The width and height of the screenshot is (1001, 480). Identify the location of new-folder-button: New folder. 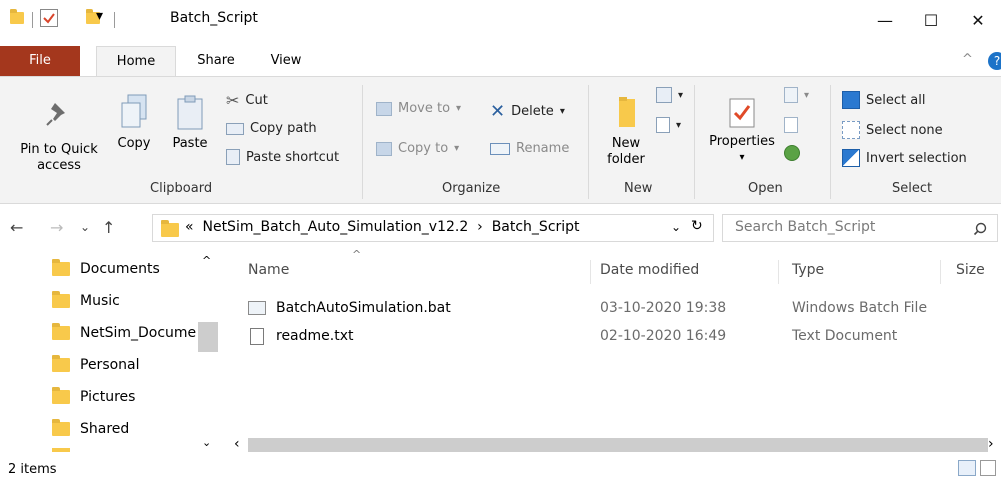
(626, 130).